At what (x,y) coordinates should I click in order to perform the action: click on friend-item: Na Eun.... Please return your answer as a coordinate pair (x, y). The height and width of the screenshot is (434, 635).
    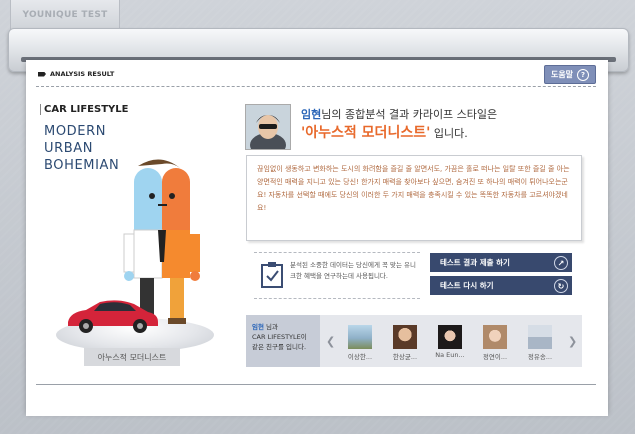
    Looking at the image, I should click on (450, 342).